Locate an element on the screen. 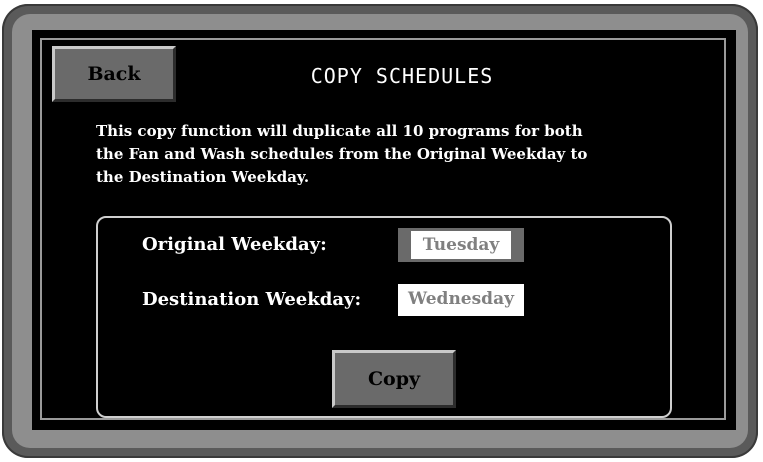 This screenshot has height=462, width=763. original-weekday-field: Tuesday is located at coordinates (461, 245).